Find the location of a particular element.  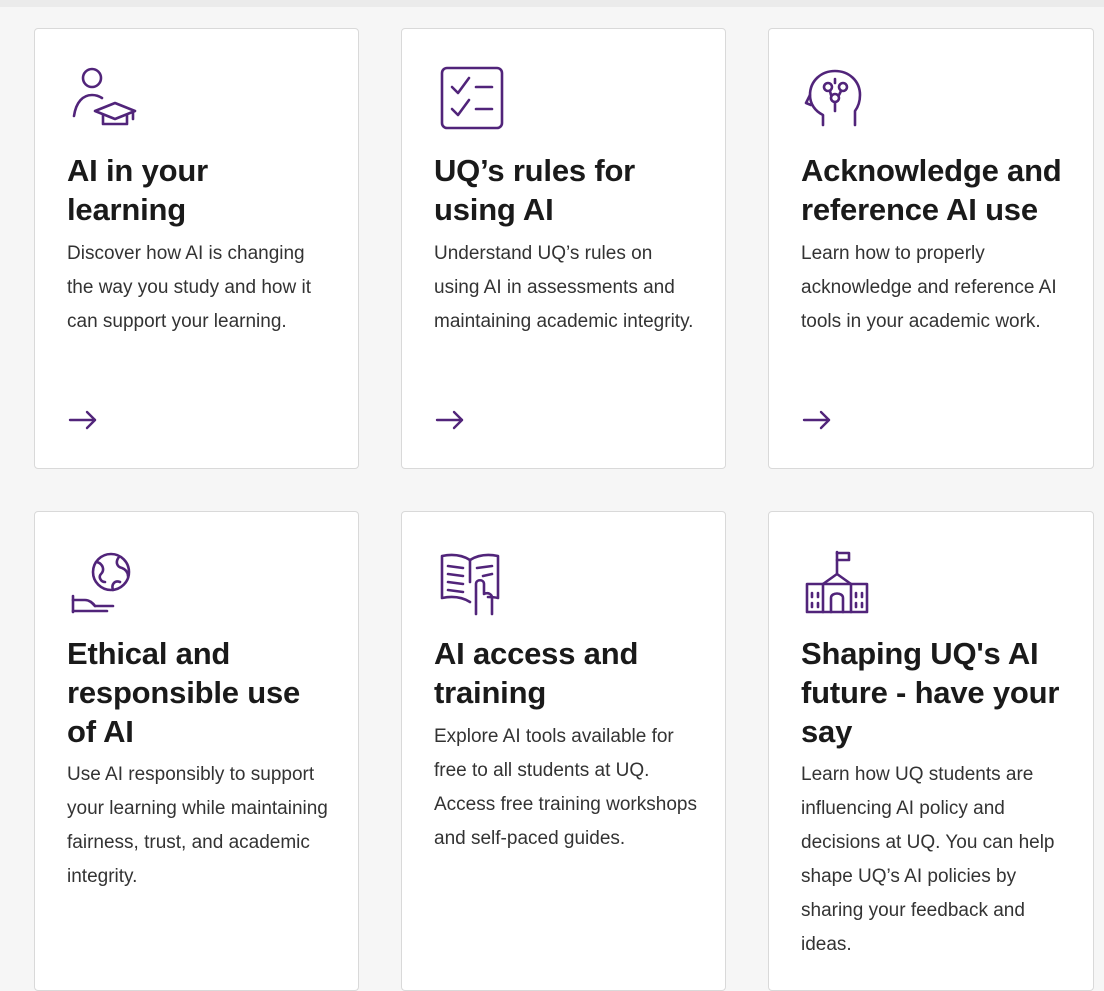

card-title: AI access and training is located at coordinates (536, 673).